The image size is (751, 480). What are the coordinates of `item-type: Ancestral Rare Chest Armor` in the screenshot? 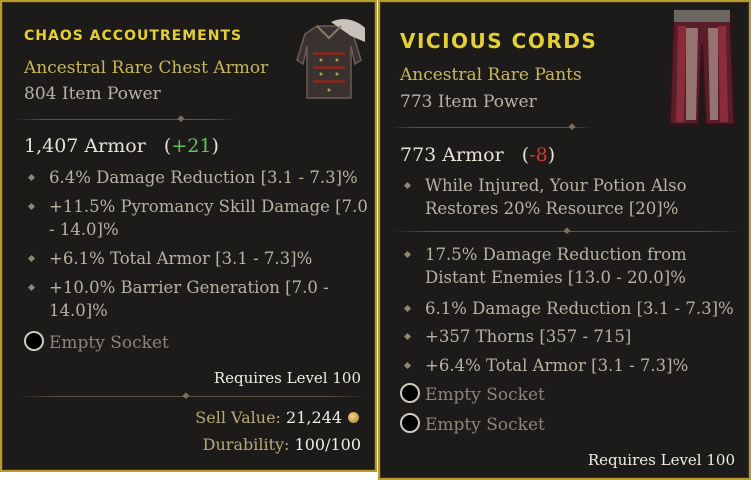 It's located at (146, 68).